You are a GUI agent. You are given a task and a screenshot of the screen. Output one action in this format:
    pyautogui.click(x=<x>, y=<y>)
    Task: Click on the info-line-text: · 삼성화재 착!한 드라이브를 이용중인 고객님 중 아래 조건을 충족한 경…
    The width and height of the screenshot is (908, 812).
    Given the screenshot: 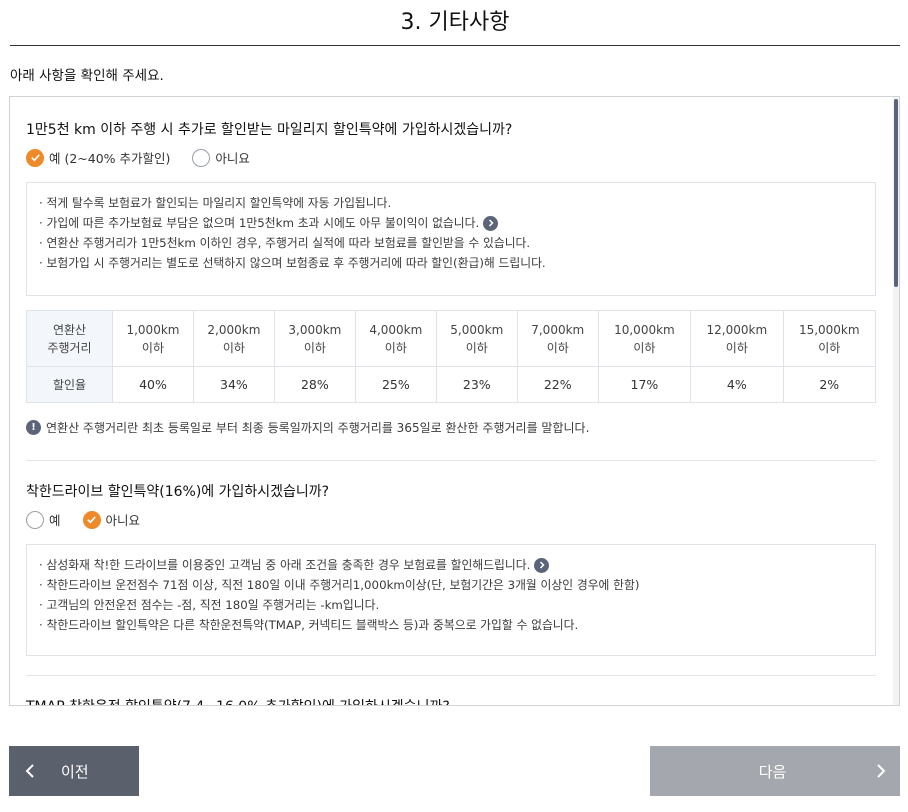 What is the action you would take?
    pyautogui.click(x=285, y=565)
    